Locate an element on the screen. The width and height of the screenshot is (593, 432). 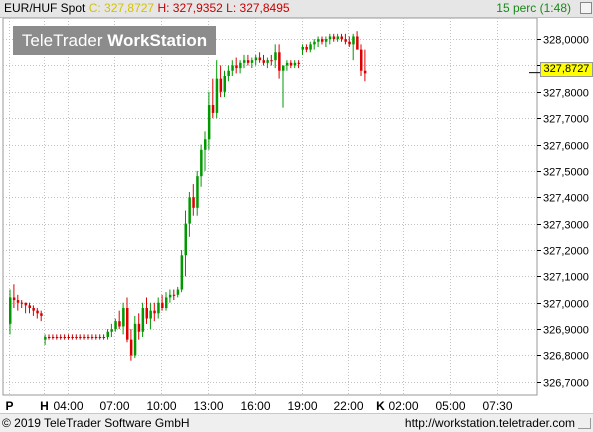
y-tick-label: 327,5000 is located at coordinates (566, 173).